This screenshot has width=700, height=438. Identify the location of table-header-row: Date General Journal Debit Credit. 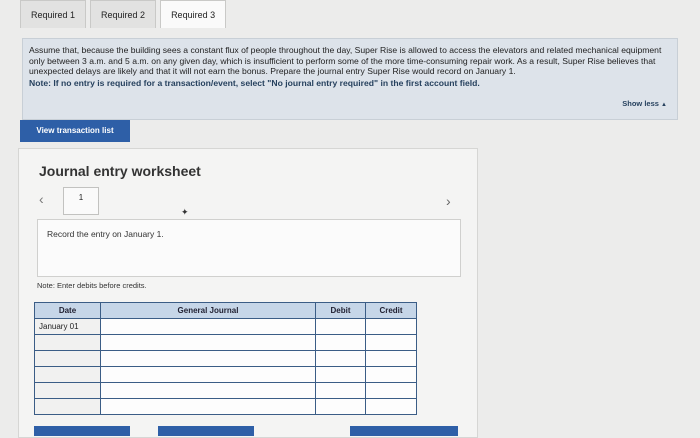
(225, 310).